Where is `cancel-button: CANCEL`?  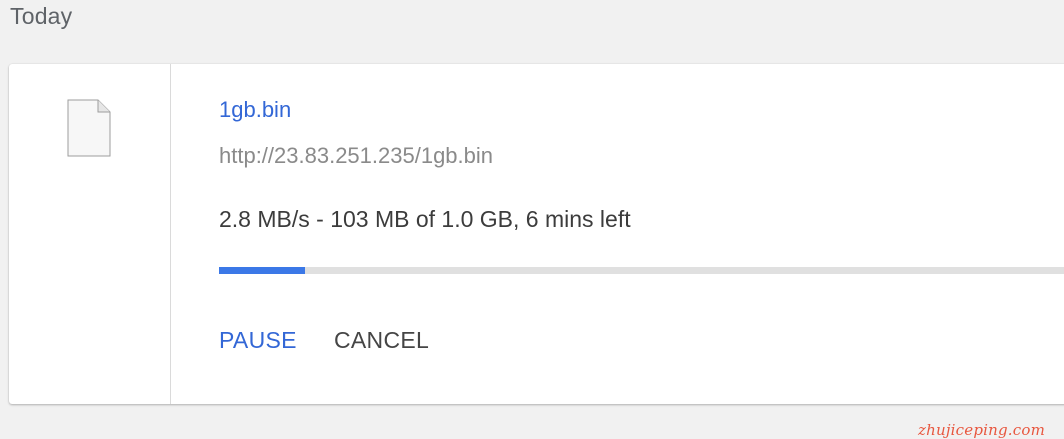 cancel-button: CANCEL is located at coordinates (381, 340).